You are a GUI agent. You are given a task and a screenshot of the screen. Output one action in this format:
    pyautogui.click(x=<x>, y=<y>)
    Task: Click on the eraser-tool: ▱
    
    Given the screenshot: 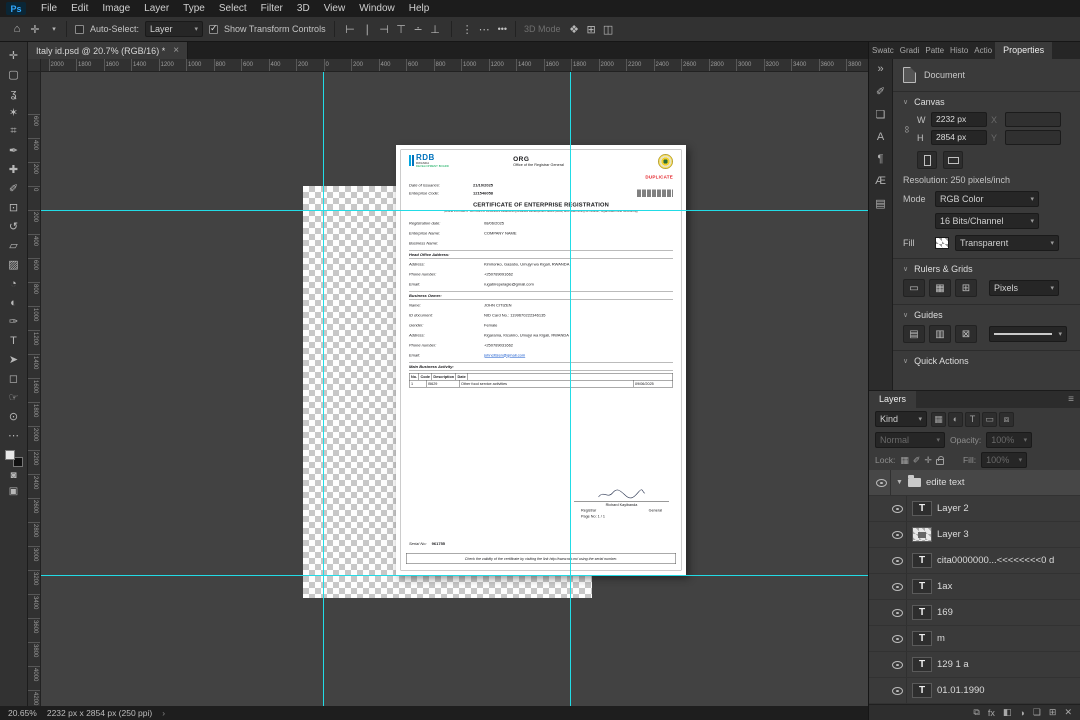 What is the action you would take?
    pyautogui.click(x=14, y=245)
    